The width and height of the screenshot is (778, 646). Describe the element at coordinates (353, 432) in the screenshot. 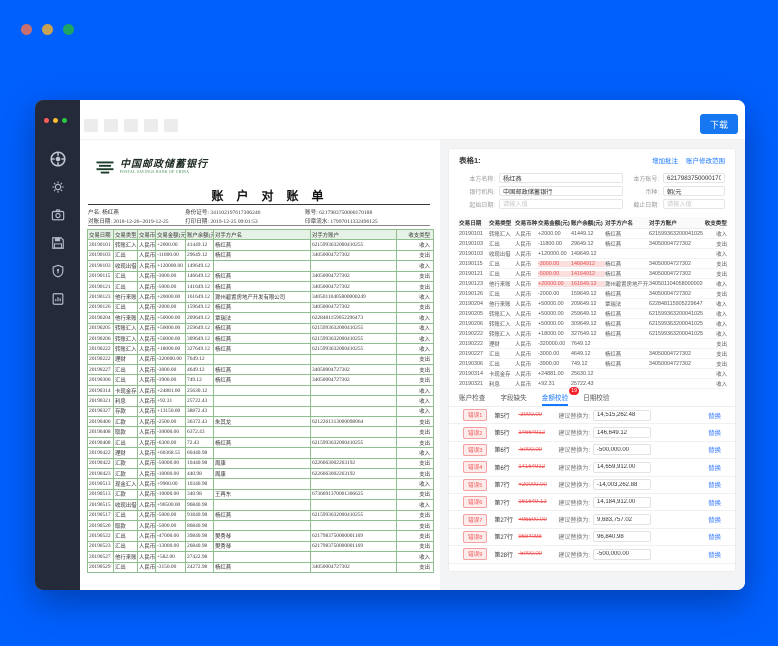

I see `statement-cell` at that location.